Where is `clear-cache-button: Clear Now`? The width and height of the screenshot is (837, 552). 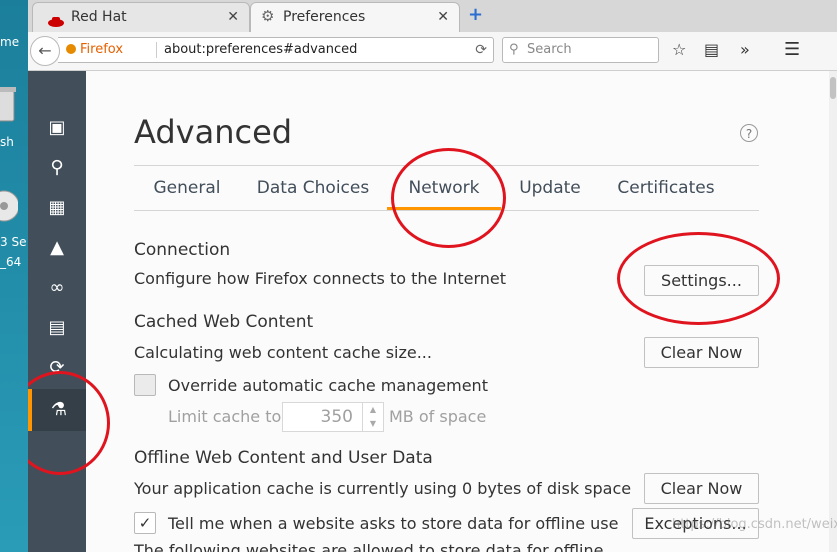
clear-cache-button: Clear Now is located at coordinates (701, 352).